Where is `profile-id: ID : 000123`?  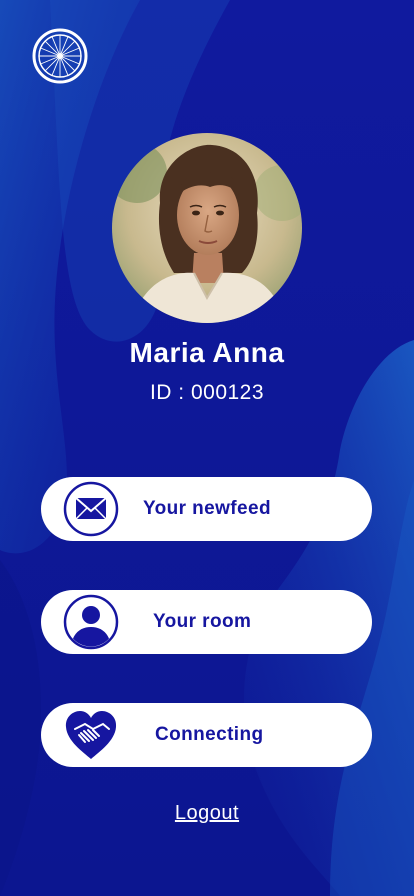
profile-id: ID : 000123 is located at coordinates (207, 392).